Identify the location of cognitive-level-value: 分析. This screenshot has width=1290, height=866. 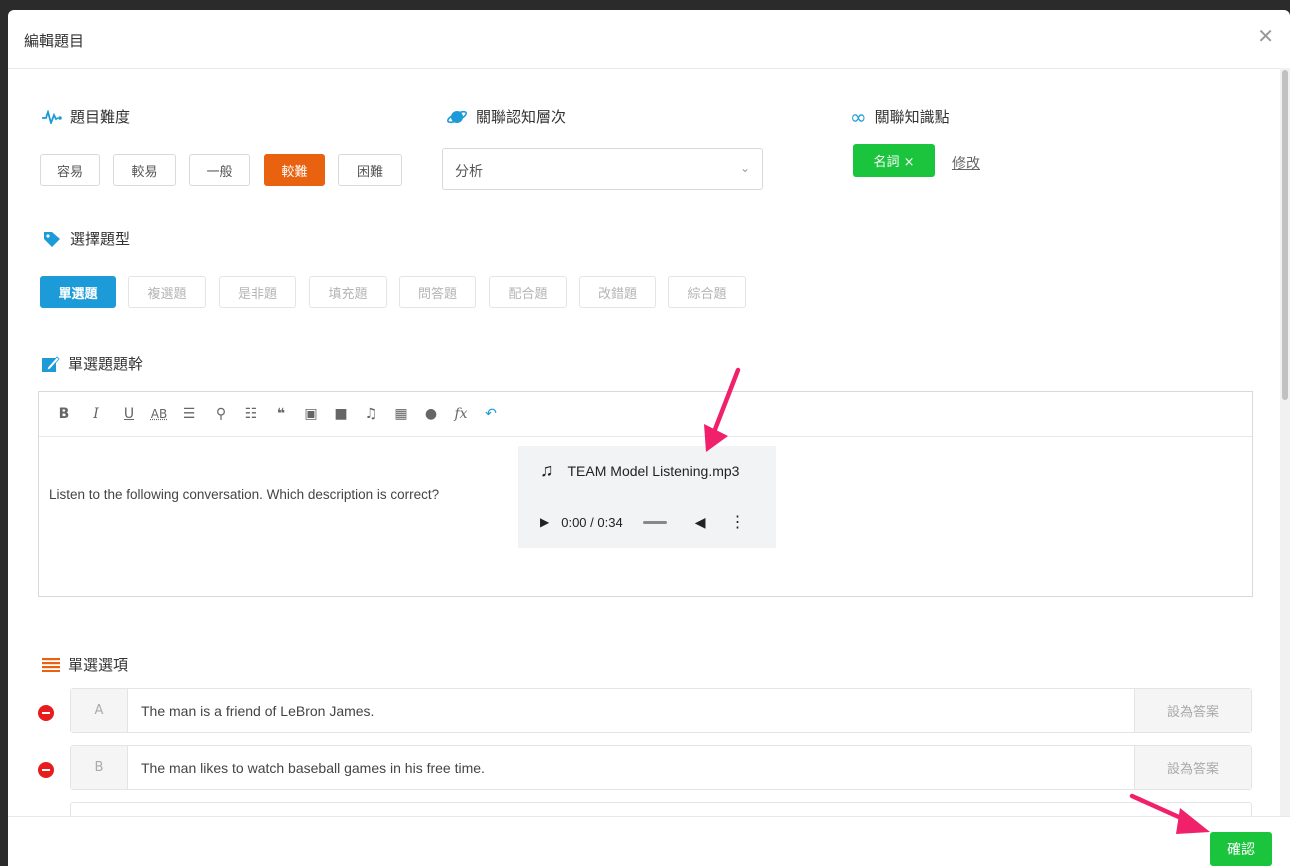
(469, 172).